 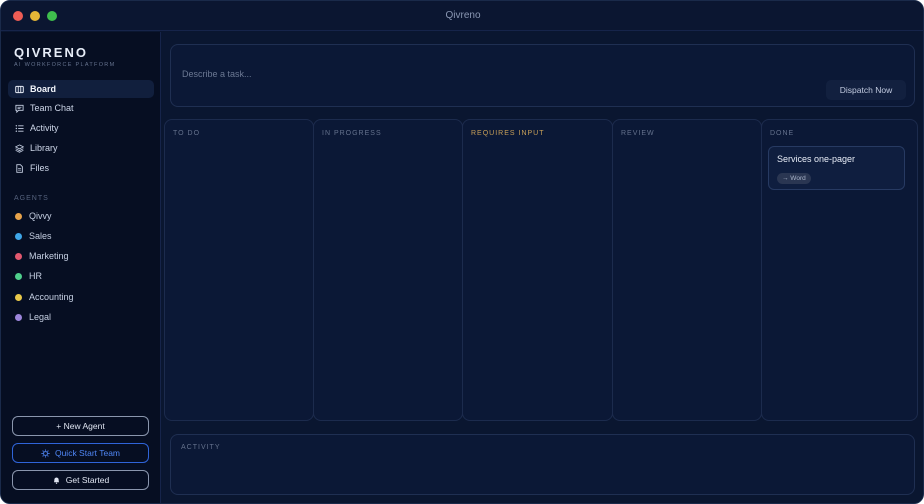 I want to click on bell-icon, so click(x=56, y=480).